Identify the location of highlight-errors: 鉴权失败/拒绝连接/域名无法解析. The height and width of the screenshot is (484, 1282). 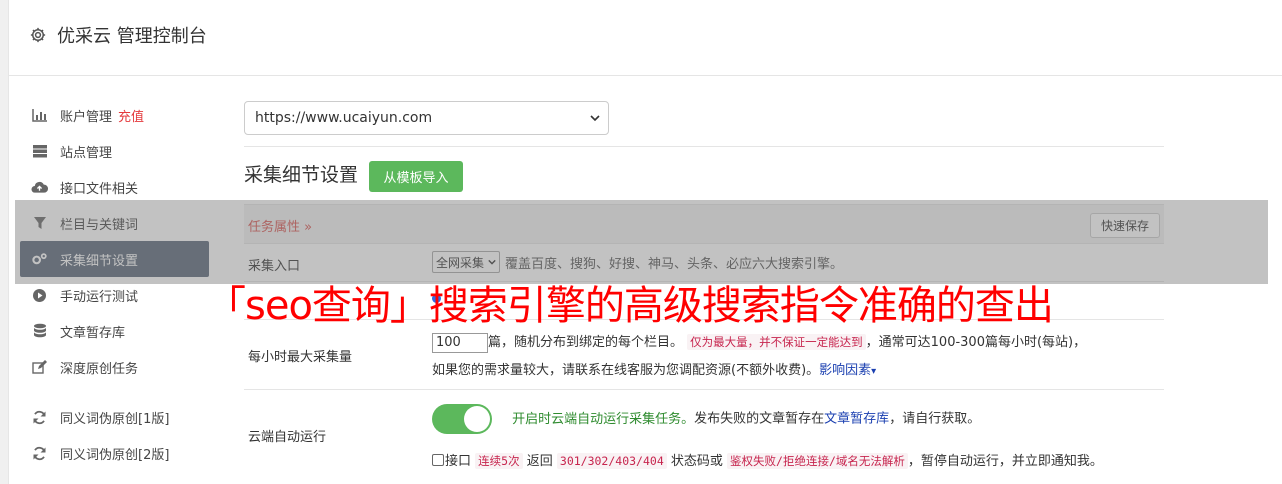
(817, 461).